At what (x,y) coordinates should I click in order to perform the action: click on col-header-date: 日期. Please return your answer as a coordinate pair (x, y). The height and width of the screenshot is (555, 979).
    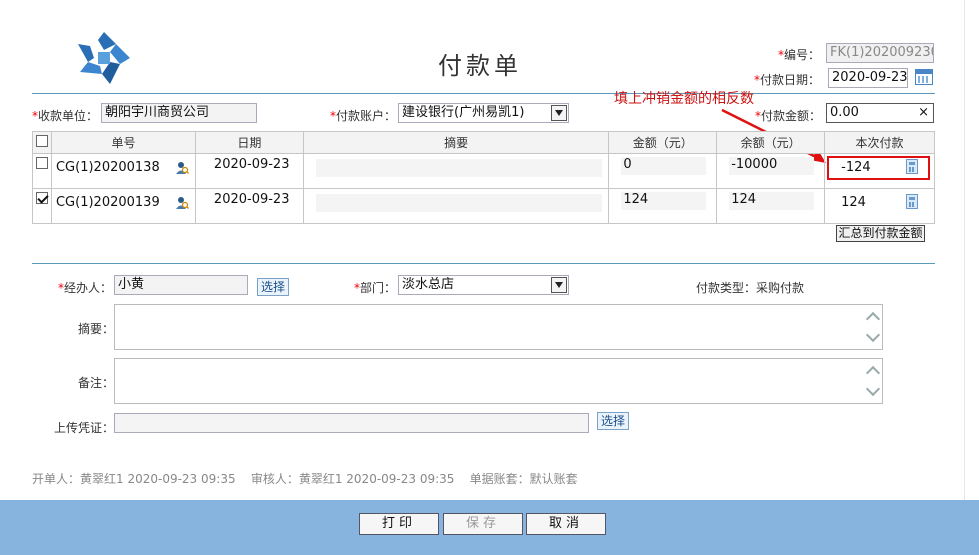
    Looking at the image, I should click on (249, 142).